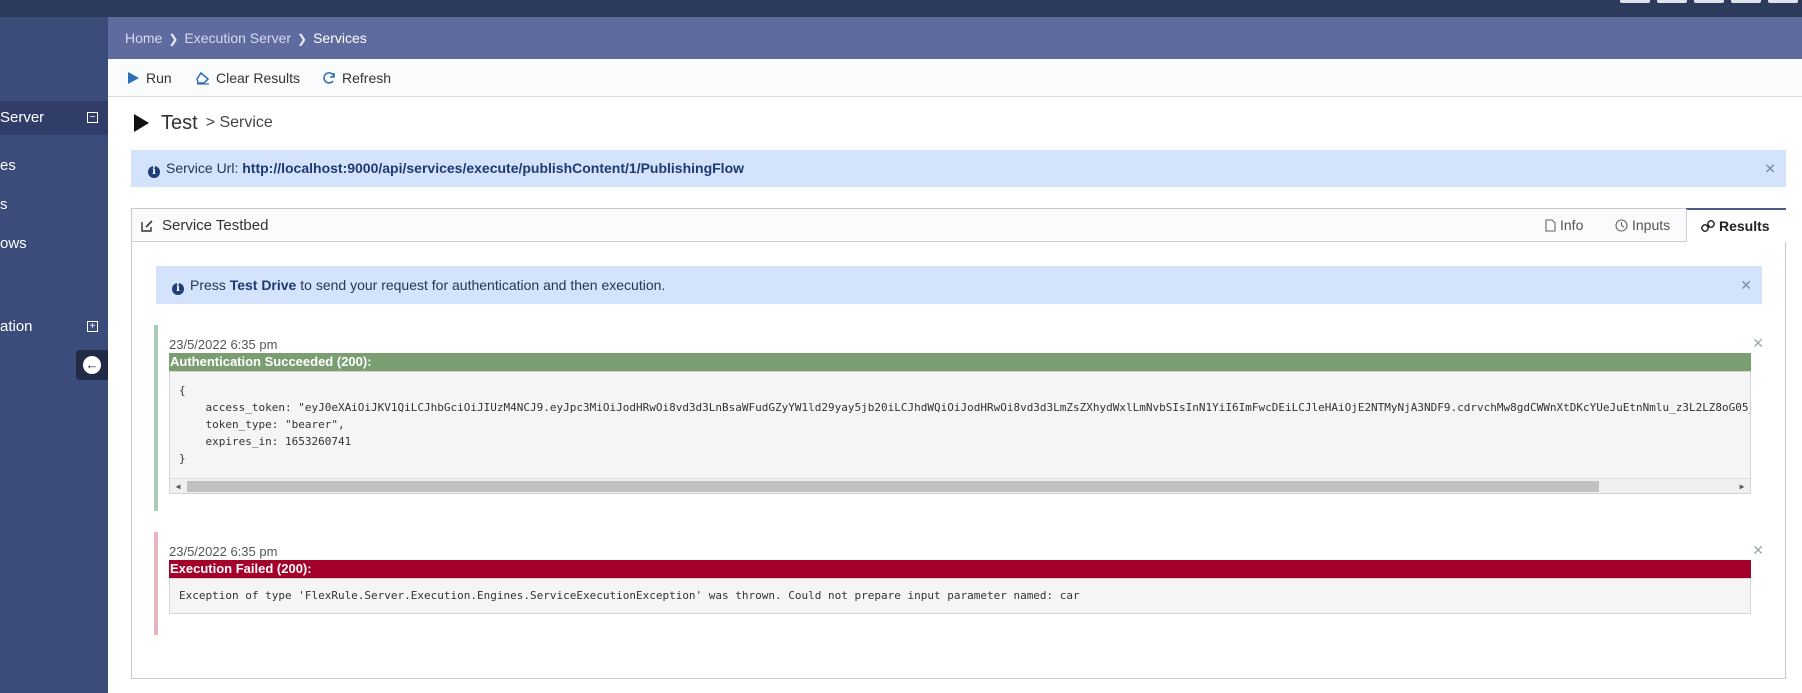 This screenshot has width=1802, height=693. I want to click on tab-results: Results, so click(1736, 225).